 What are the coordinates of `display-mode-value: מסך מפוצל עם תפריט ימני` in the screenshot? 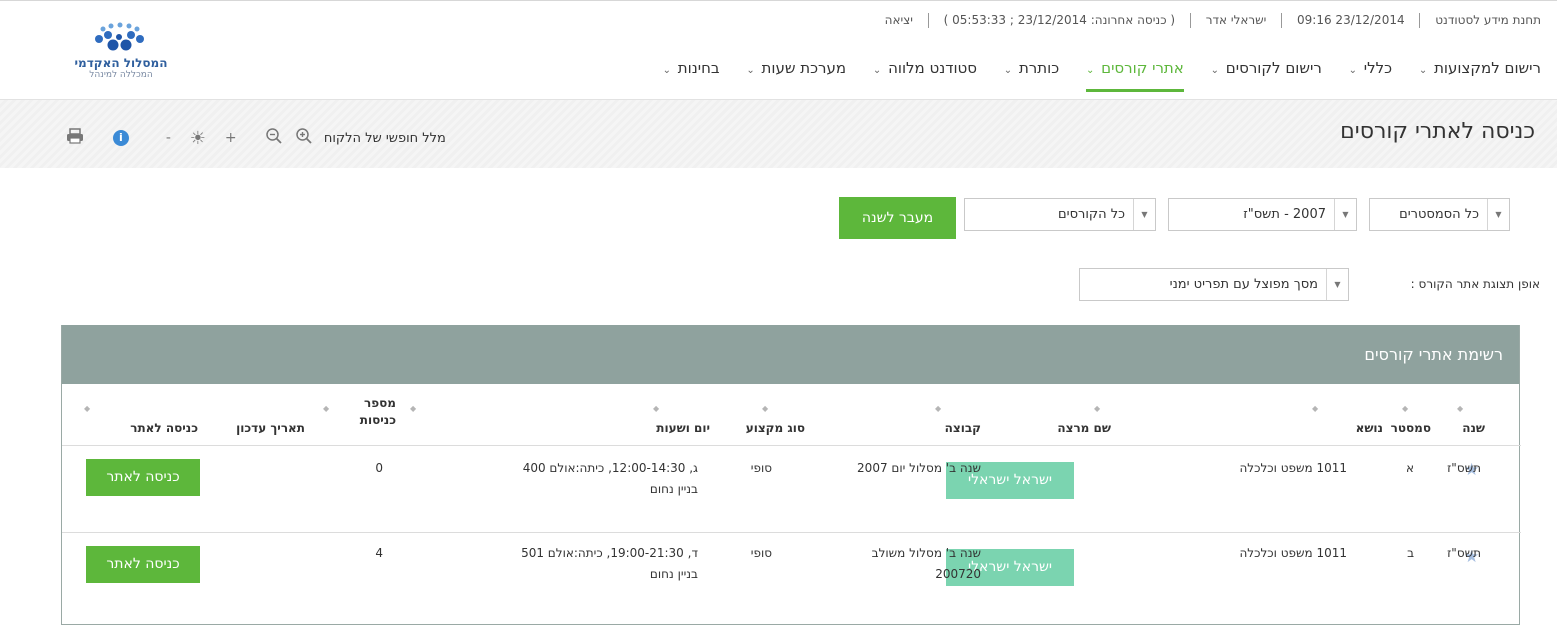 It's located at (1243, 284).